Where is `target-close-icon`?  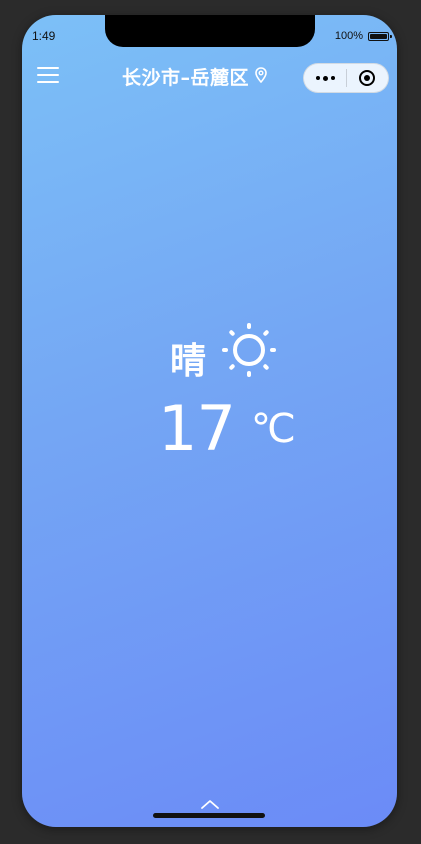 target-close-icon is located at coordinates (367, 78).